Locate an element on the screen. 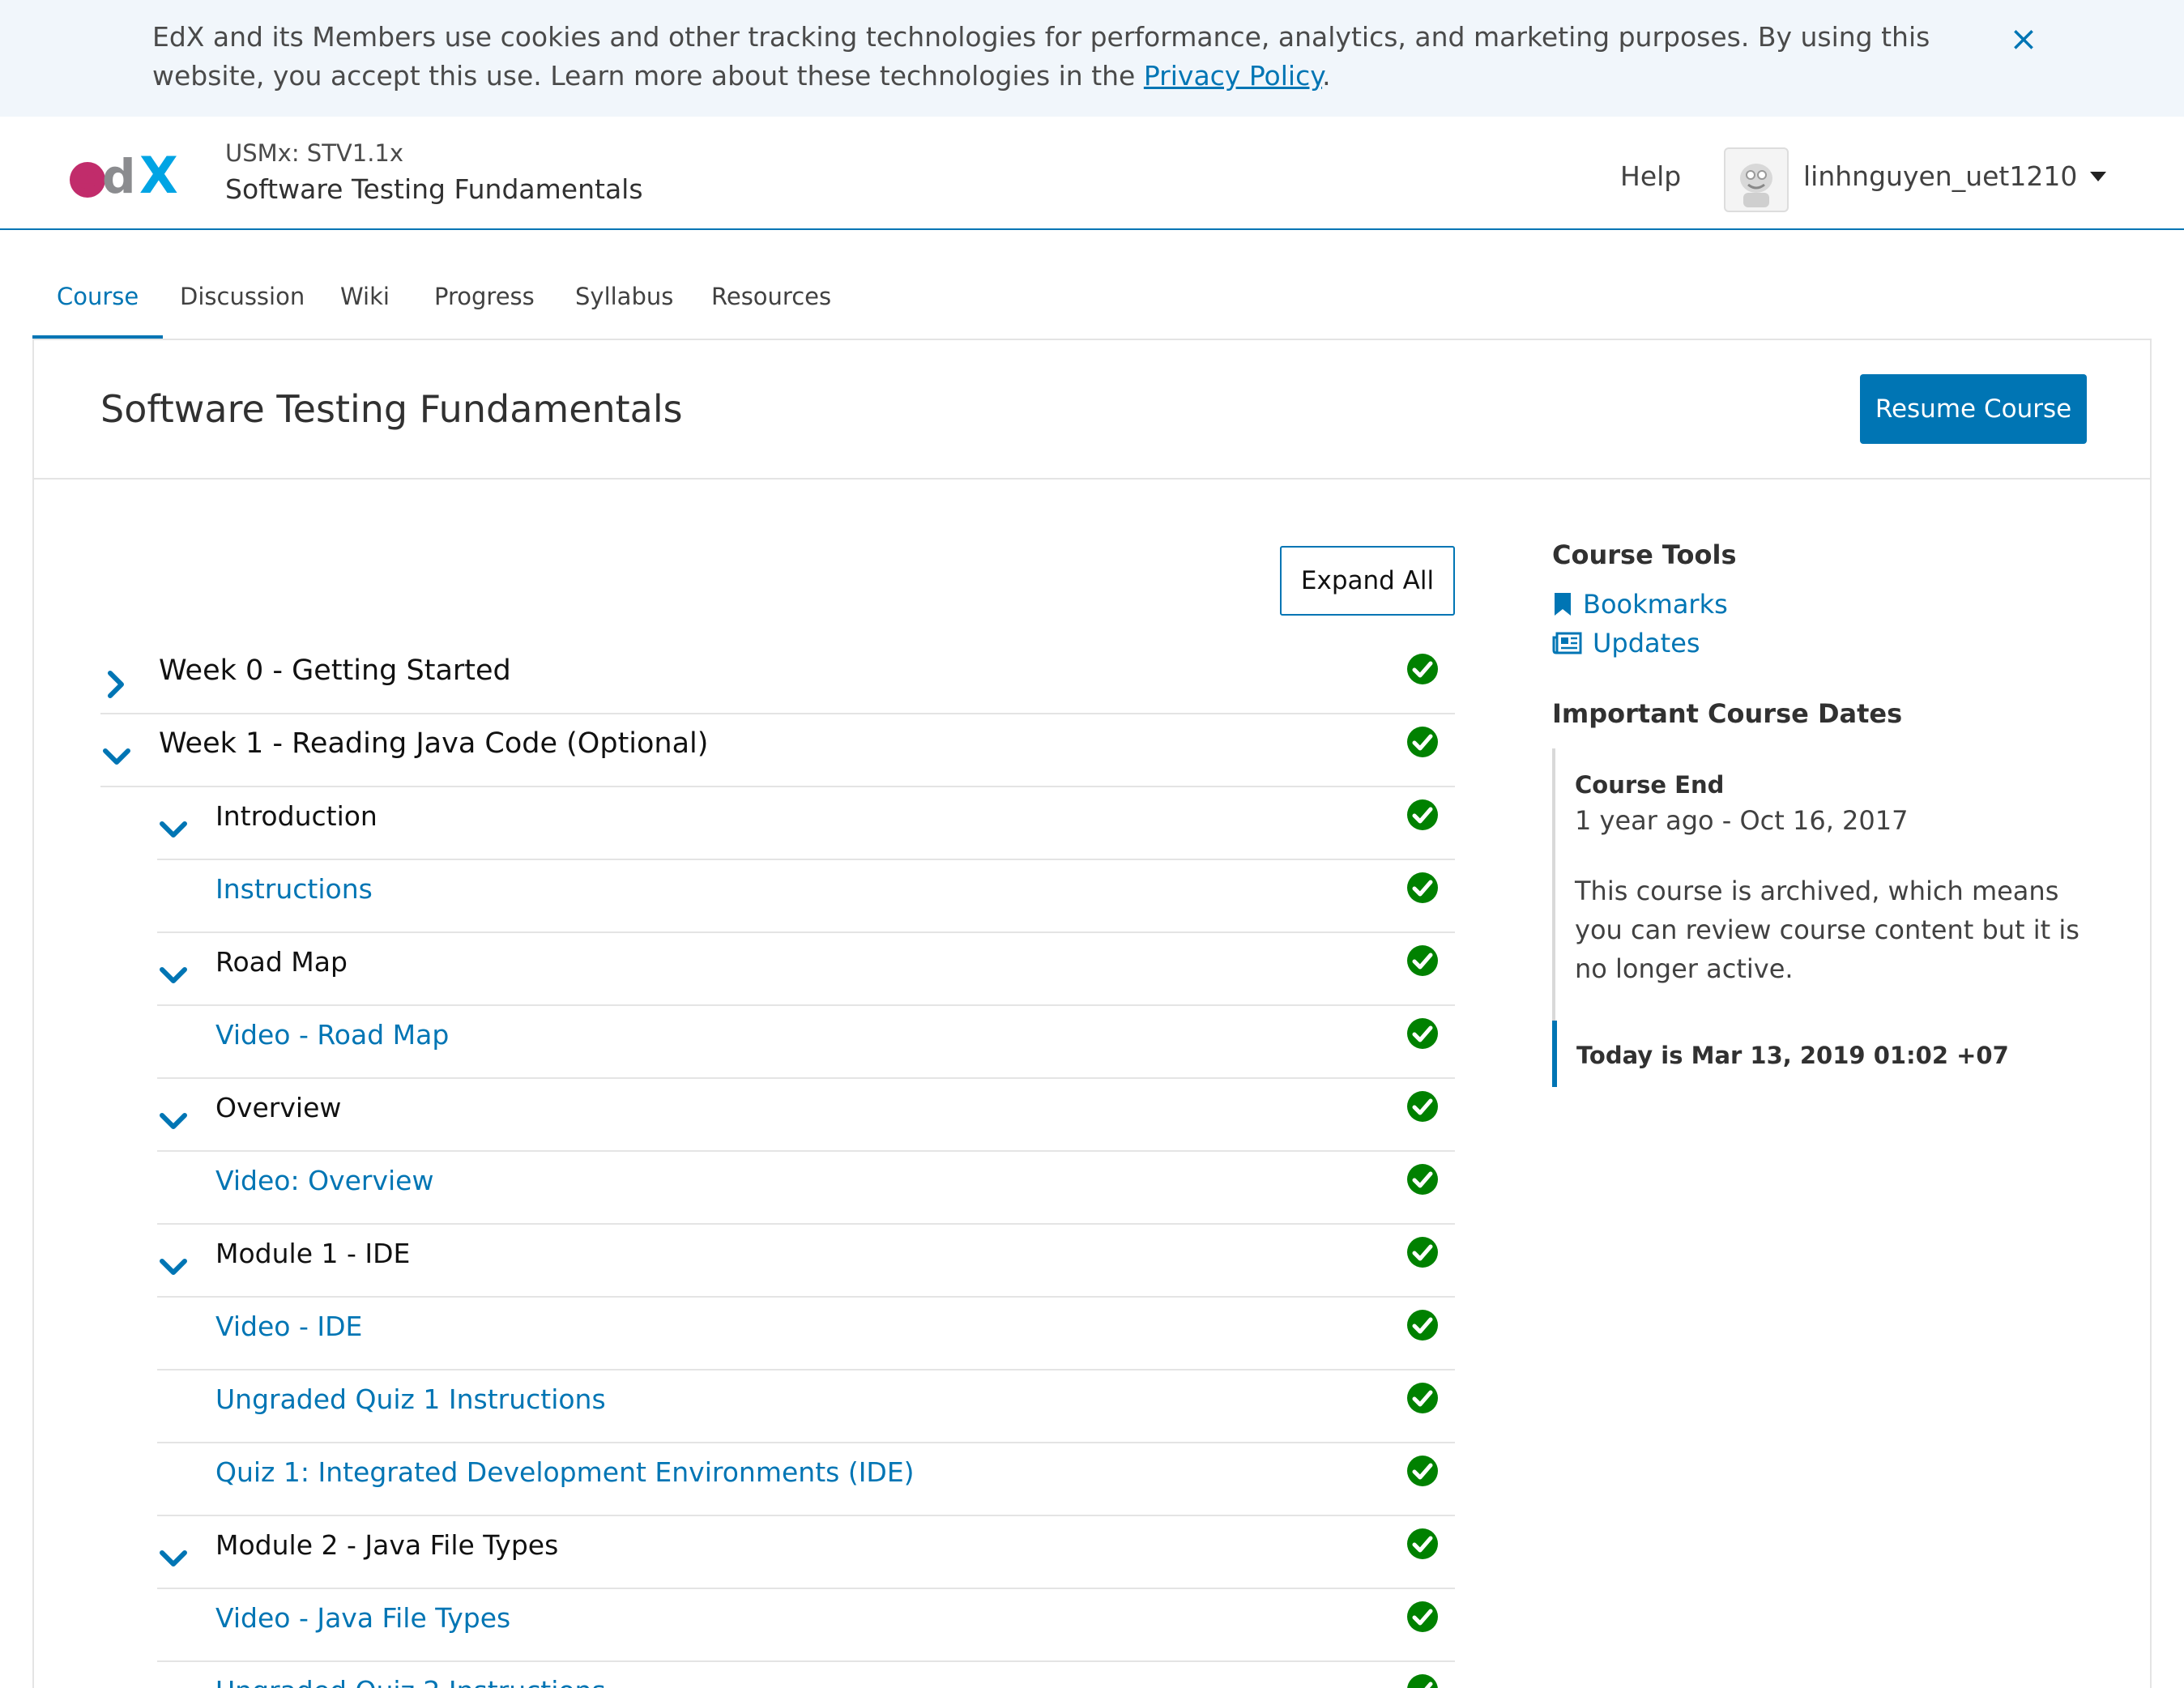  svg-text: d is located at coordinates (119, 175).